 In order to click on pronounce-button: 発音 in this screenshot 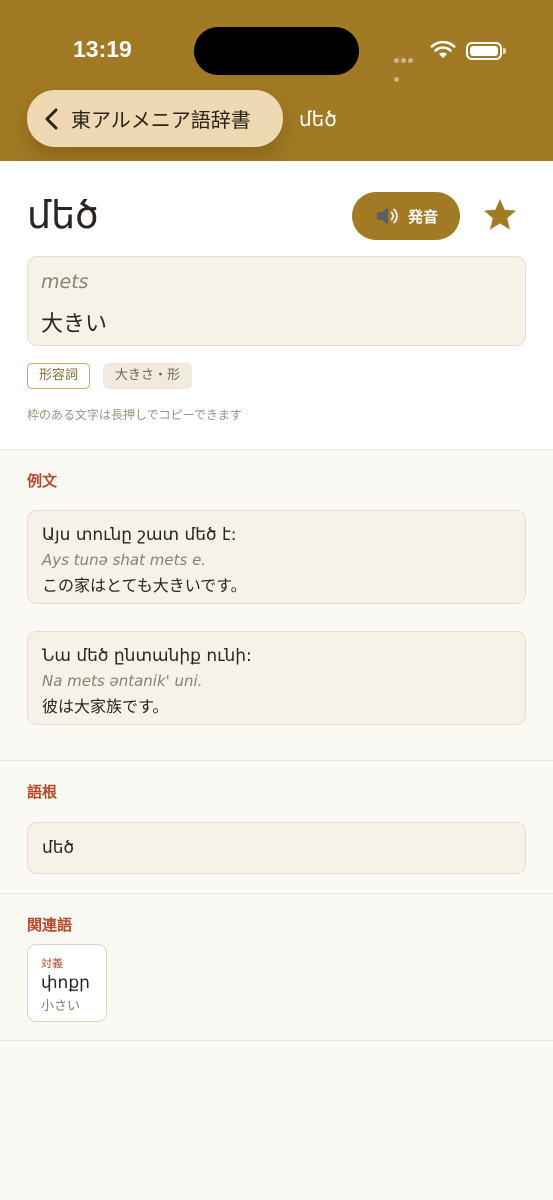, I will do `click(406, 216)`.